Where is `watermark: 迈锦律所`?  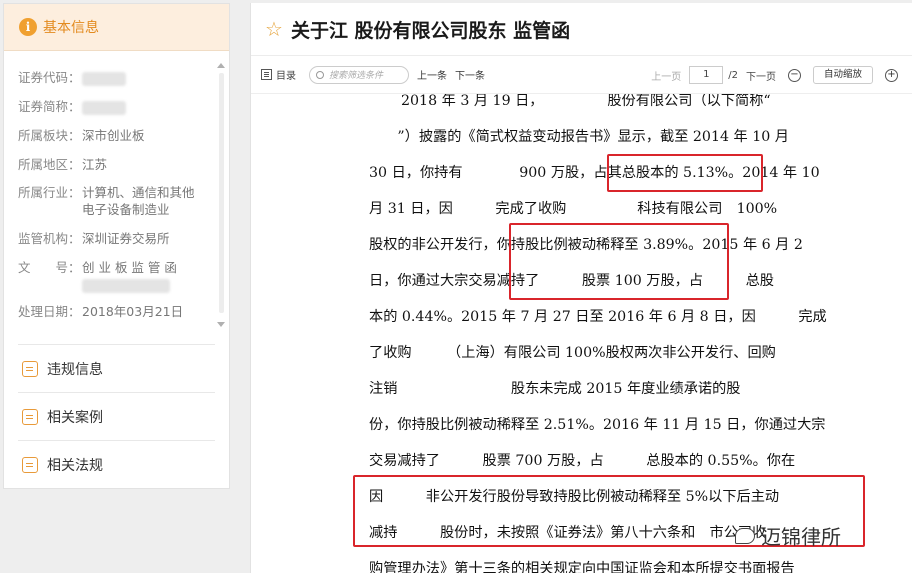
watermark: 迈锦律所 is located at coordinates (788, 535).